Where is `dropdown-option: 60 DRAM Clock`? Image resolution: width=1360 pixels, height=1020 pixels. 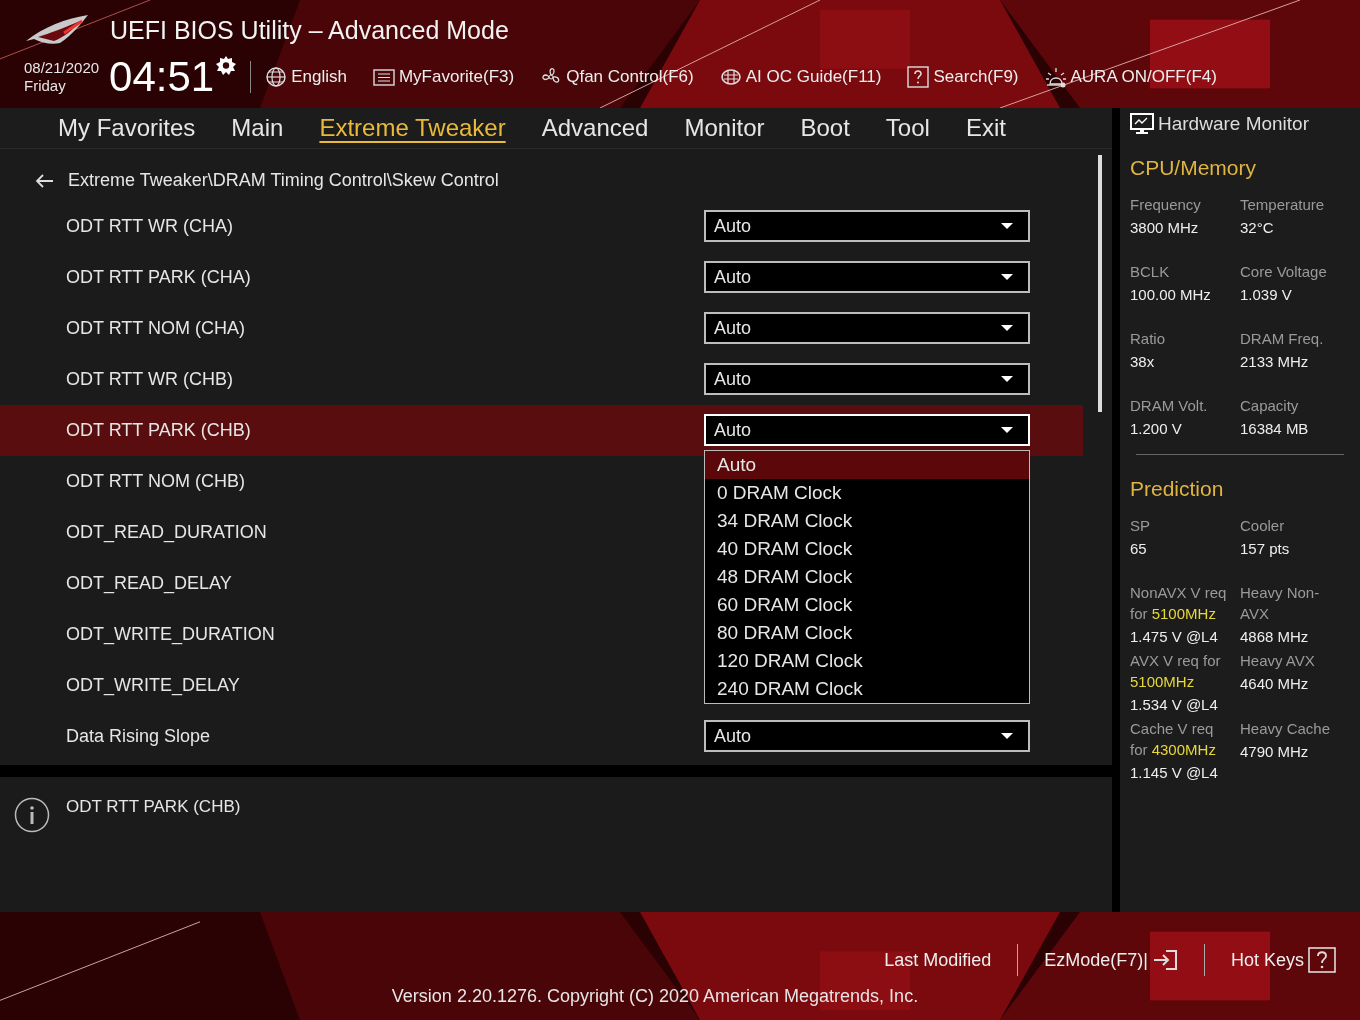
dropdown-option: 60 DRAM Clock is located at coordinates (867, 605).